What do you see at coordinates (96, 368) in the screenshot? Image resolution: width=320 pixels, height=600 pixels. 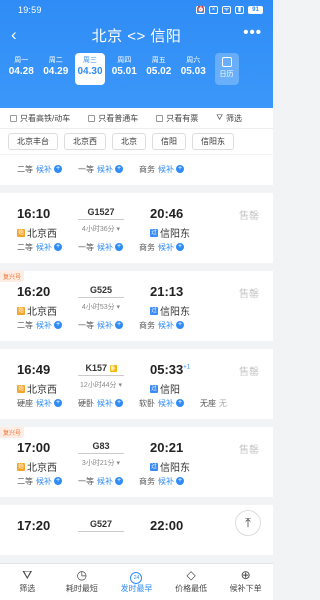 I see `train-number-text: K157` at bounding box center [96, 368].